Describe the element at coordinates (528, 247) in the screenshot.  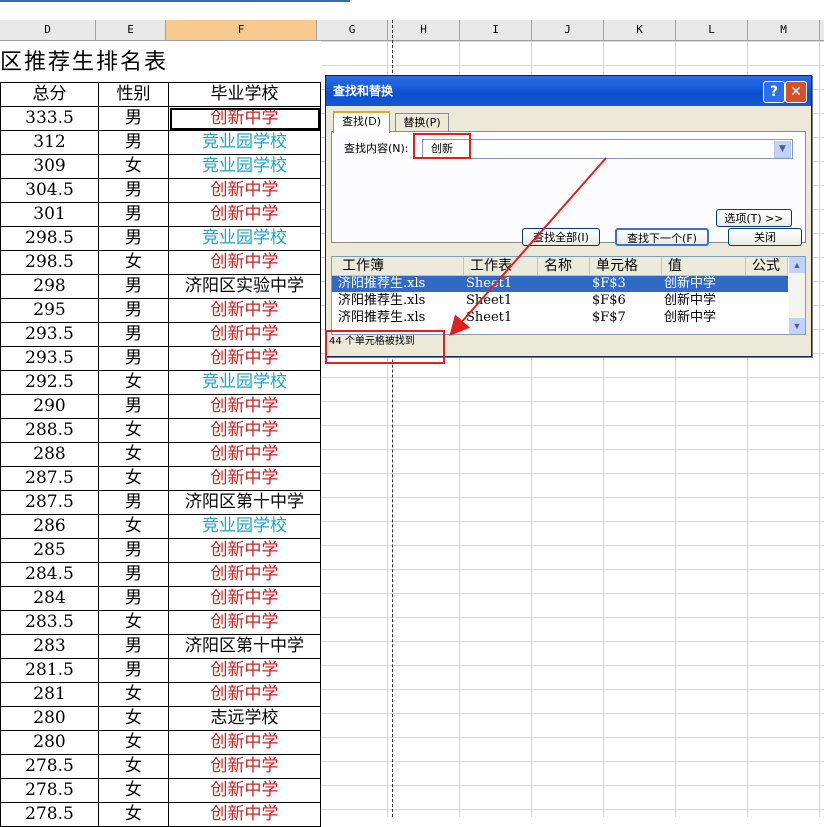
I see `annotation-arrow` at that location.